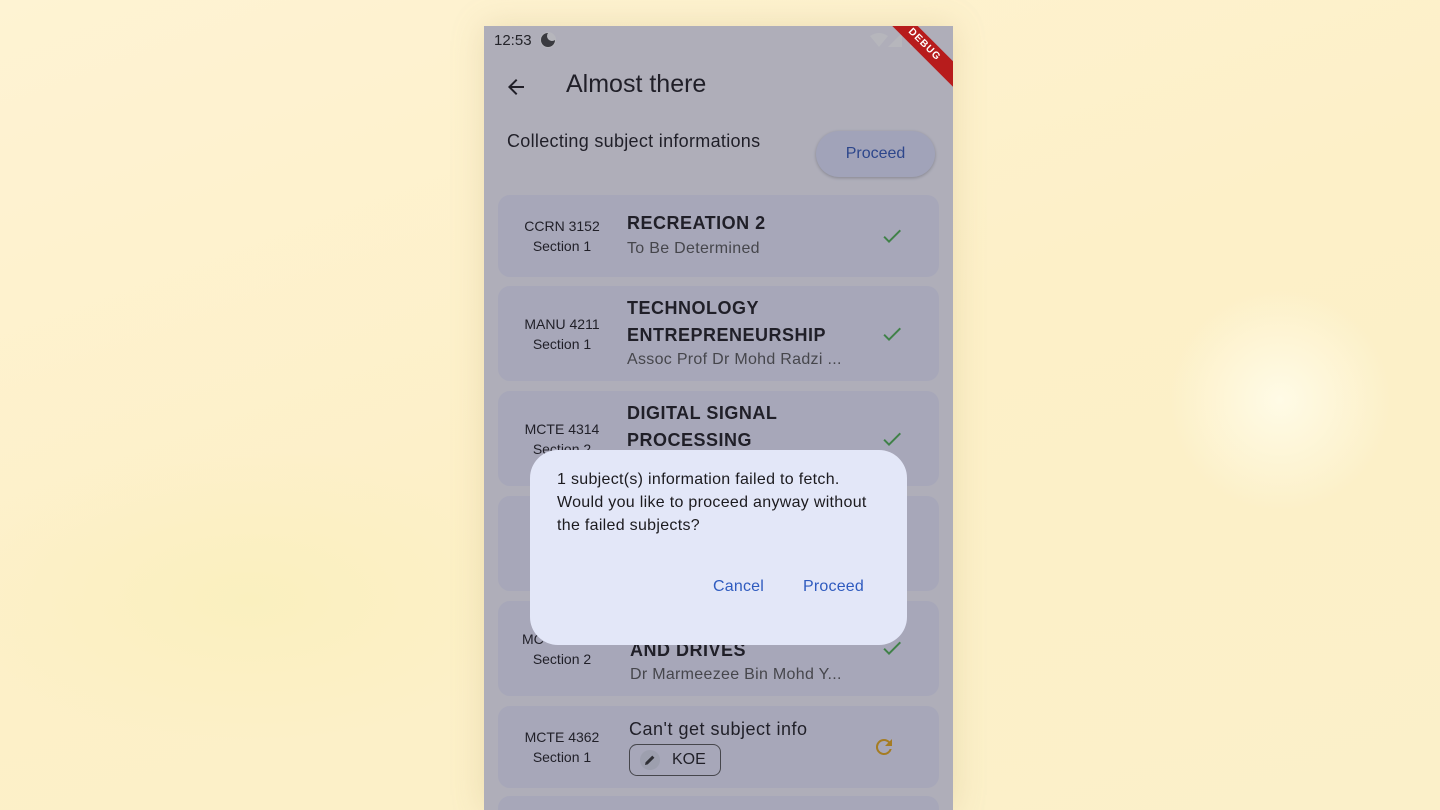 Image resolution: width=1440 pixels, height=810 pixels. Describe the element at coordinates (738, 587) in the screenshot. I see `cancel-button: Cancel` at that location.